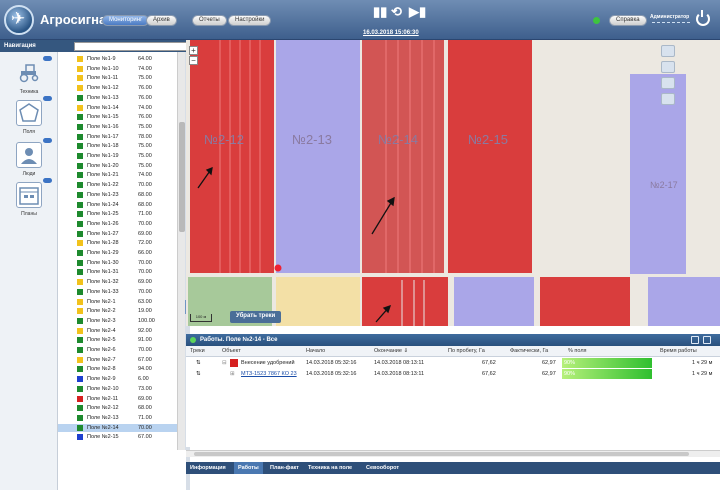 This screenshot has width=720, height=490. What do you see at coordinates (117, 78) in the screenshot?
I see `field-list-item: Поле №1-11 75.00` at bounding box center [117, 78].